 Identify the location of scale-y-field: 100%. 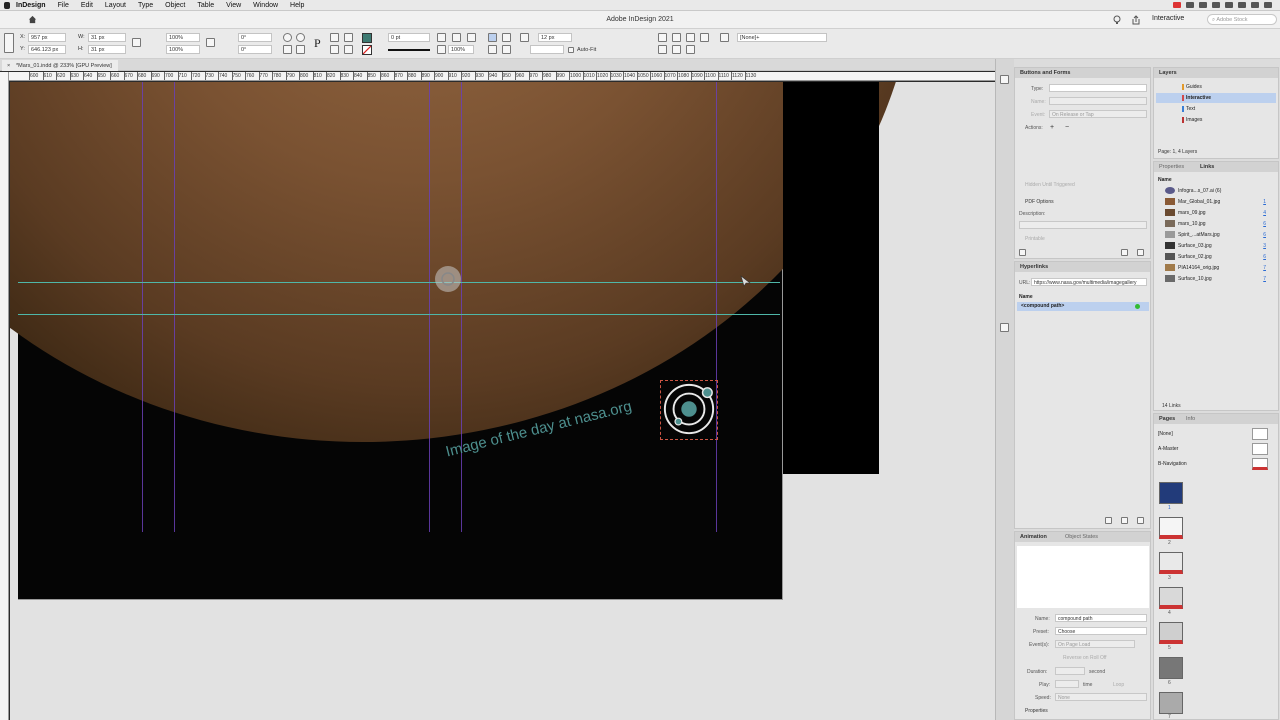
(183, 49).